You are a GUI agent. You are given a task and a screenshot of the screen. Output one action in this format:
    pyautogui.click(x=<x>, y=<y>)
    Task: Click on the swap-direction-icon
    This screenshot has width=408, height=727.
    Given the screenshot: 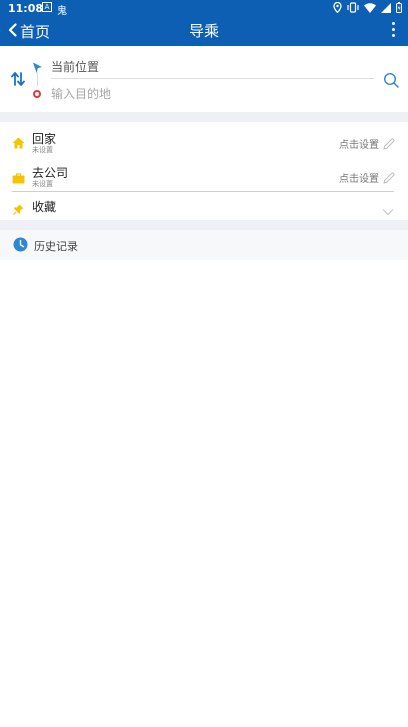 What is the action you would take?
    pyautogui.click(x=18, y=79)
    